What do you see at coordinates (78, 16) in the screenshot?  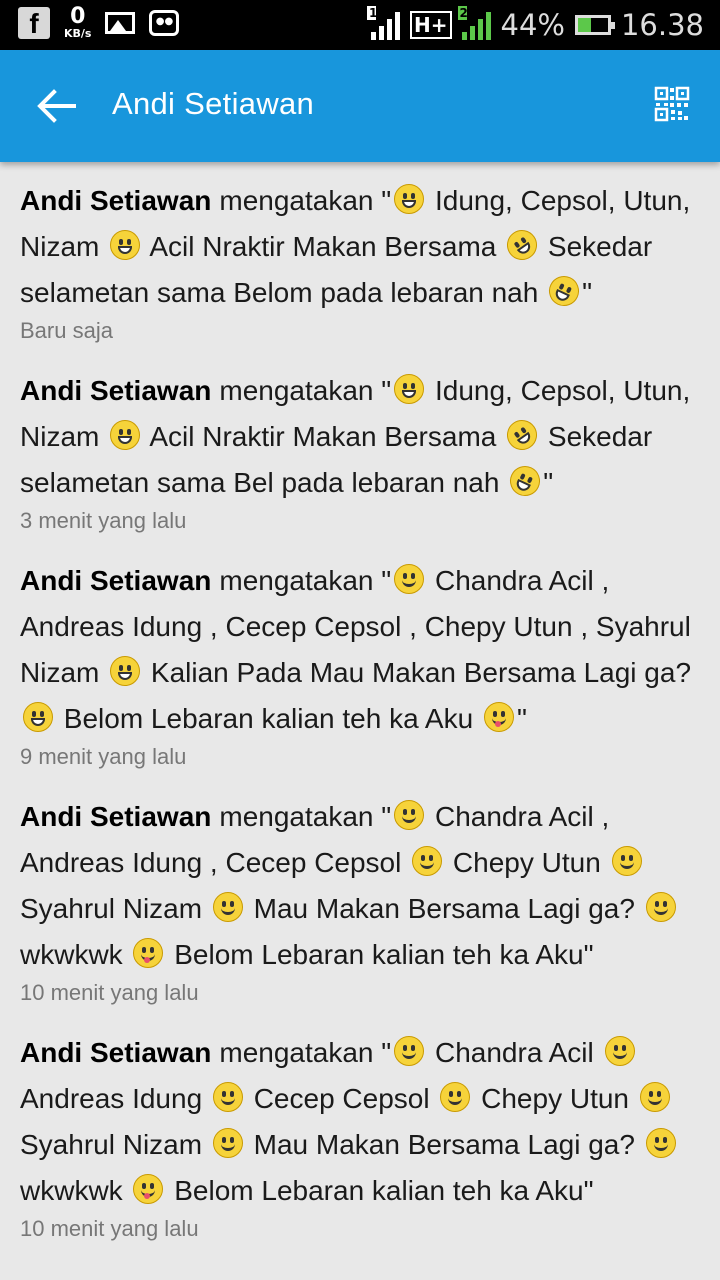 I see `net-speed-value: 0` at bounding box center [78, 16].